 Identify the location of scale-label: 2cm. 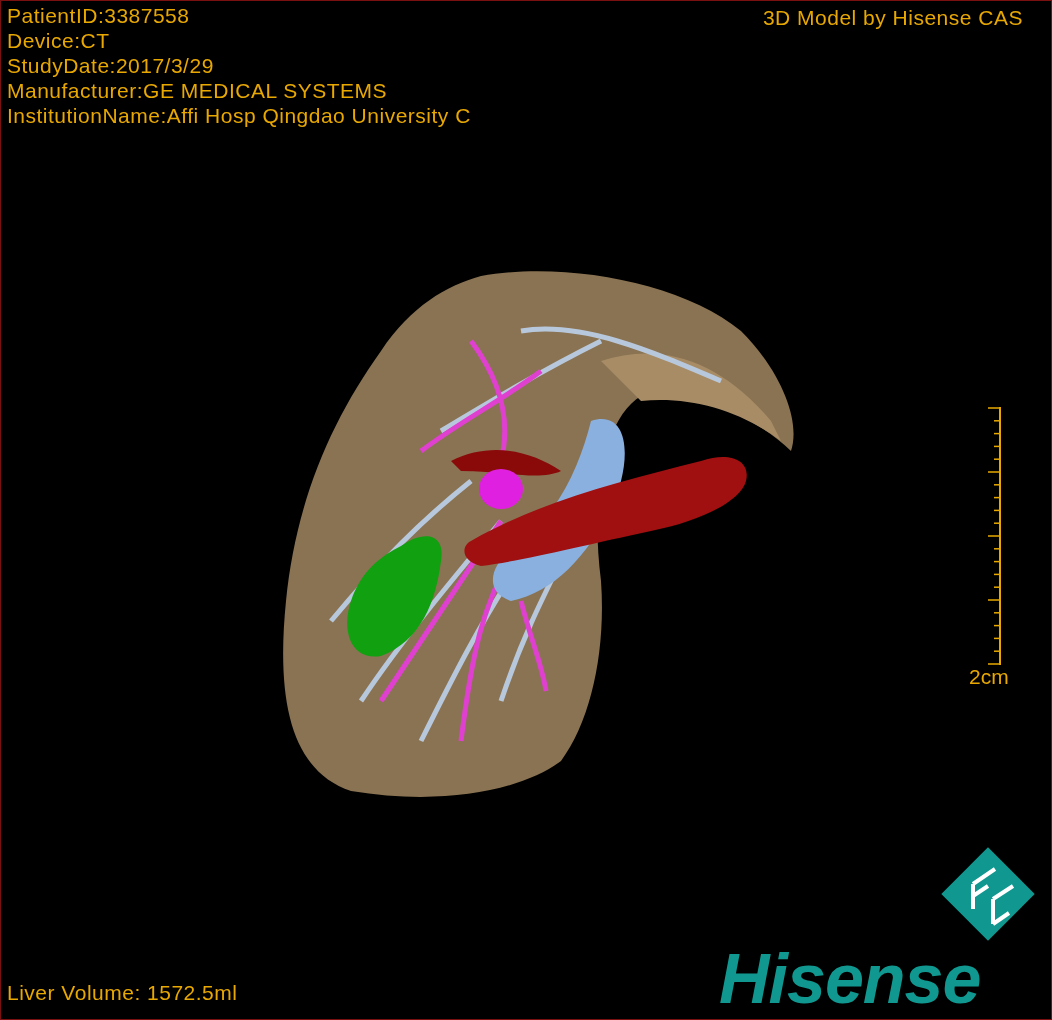
(989, 676).